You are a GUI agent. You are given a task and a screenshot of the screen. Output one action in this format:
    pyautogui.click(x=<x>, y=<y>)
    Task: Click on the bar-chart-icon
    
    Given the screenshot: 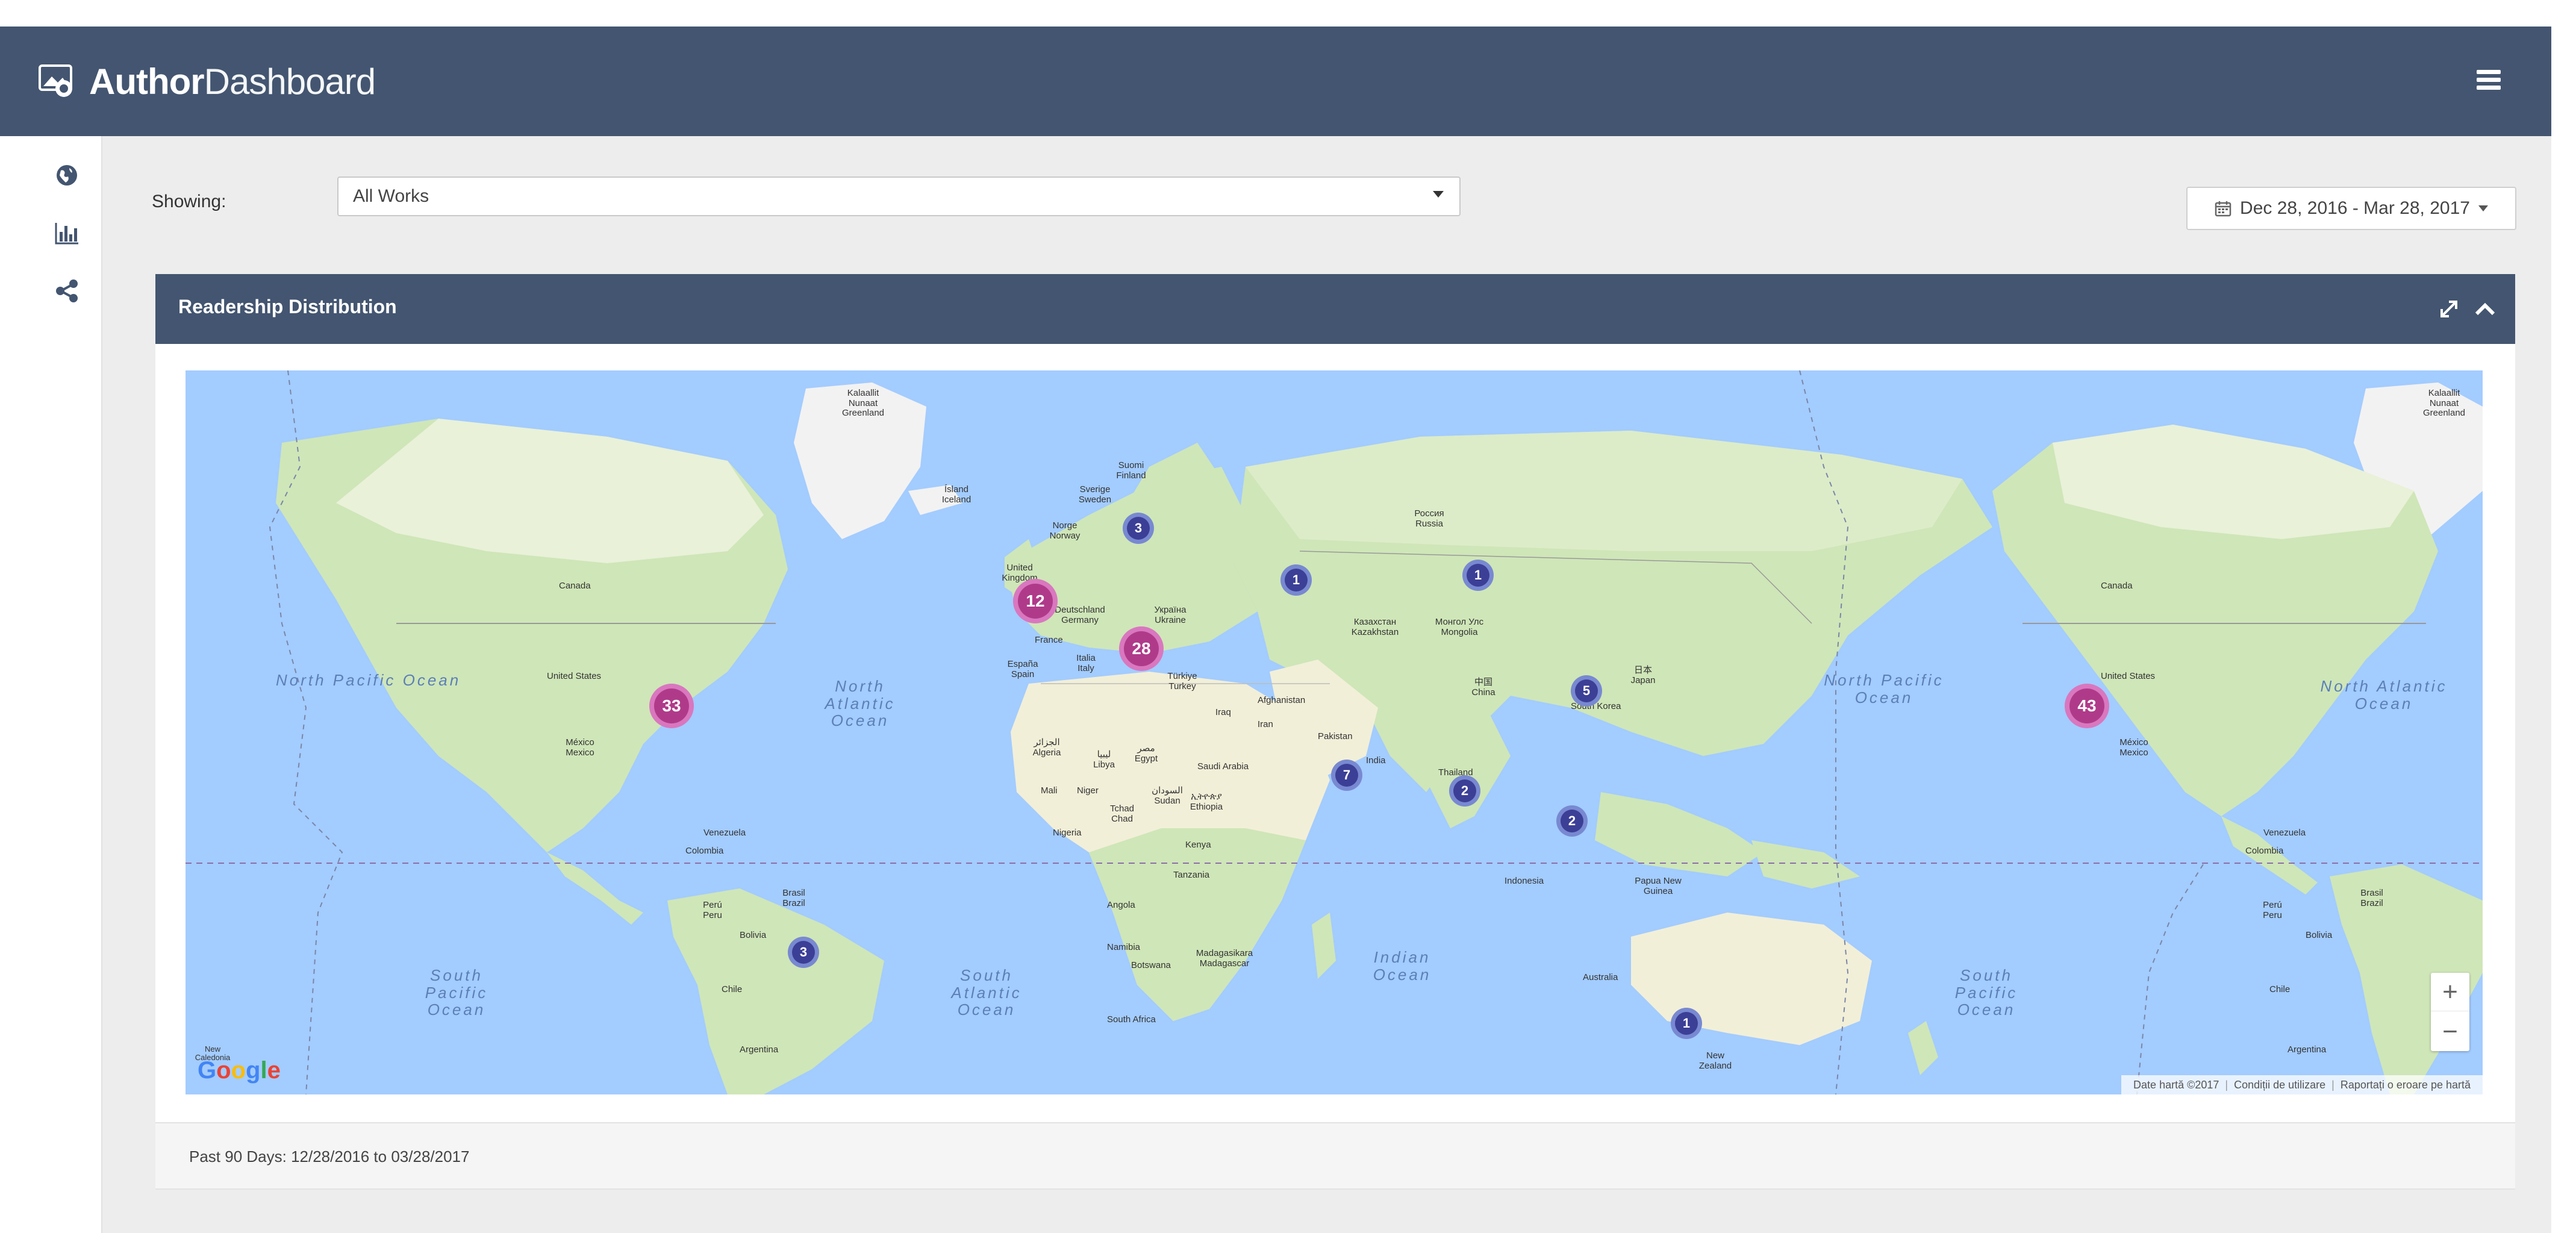 What is the action you would take?
    pyautogui.click(x=66, y=234)
    